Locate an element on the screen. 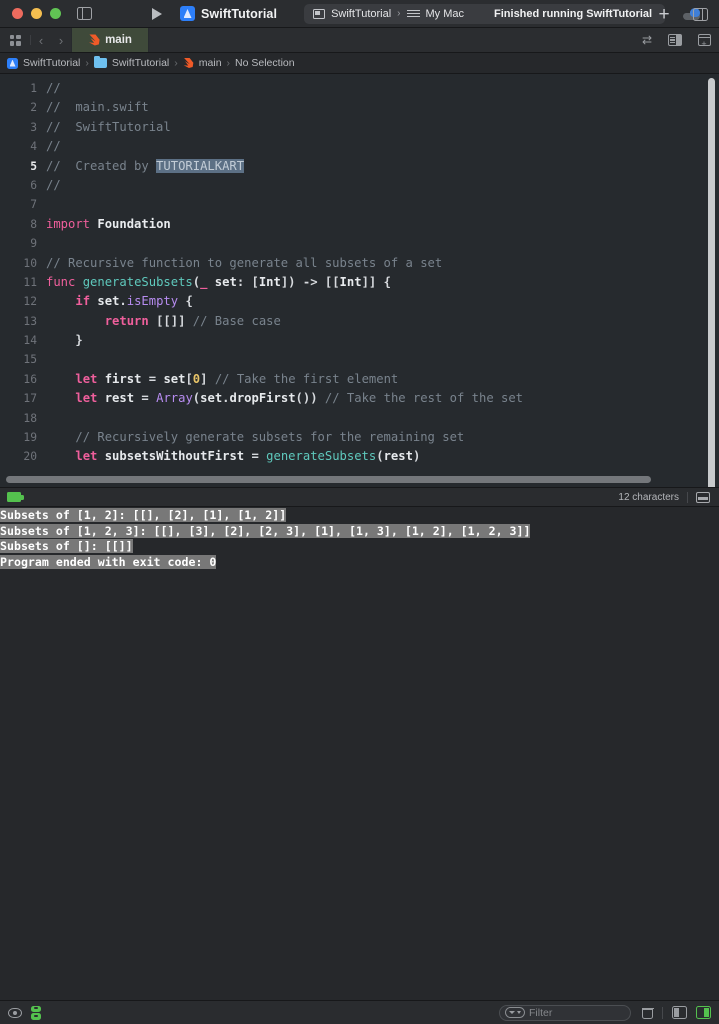 The image size is (719, 1024). line-number: 15 is located at coordinates (30, 360).